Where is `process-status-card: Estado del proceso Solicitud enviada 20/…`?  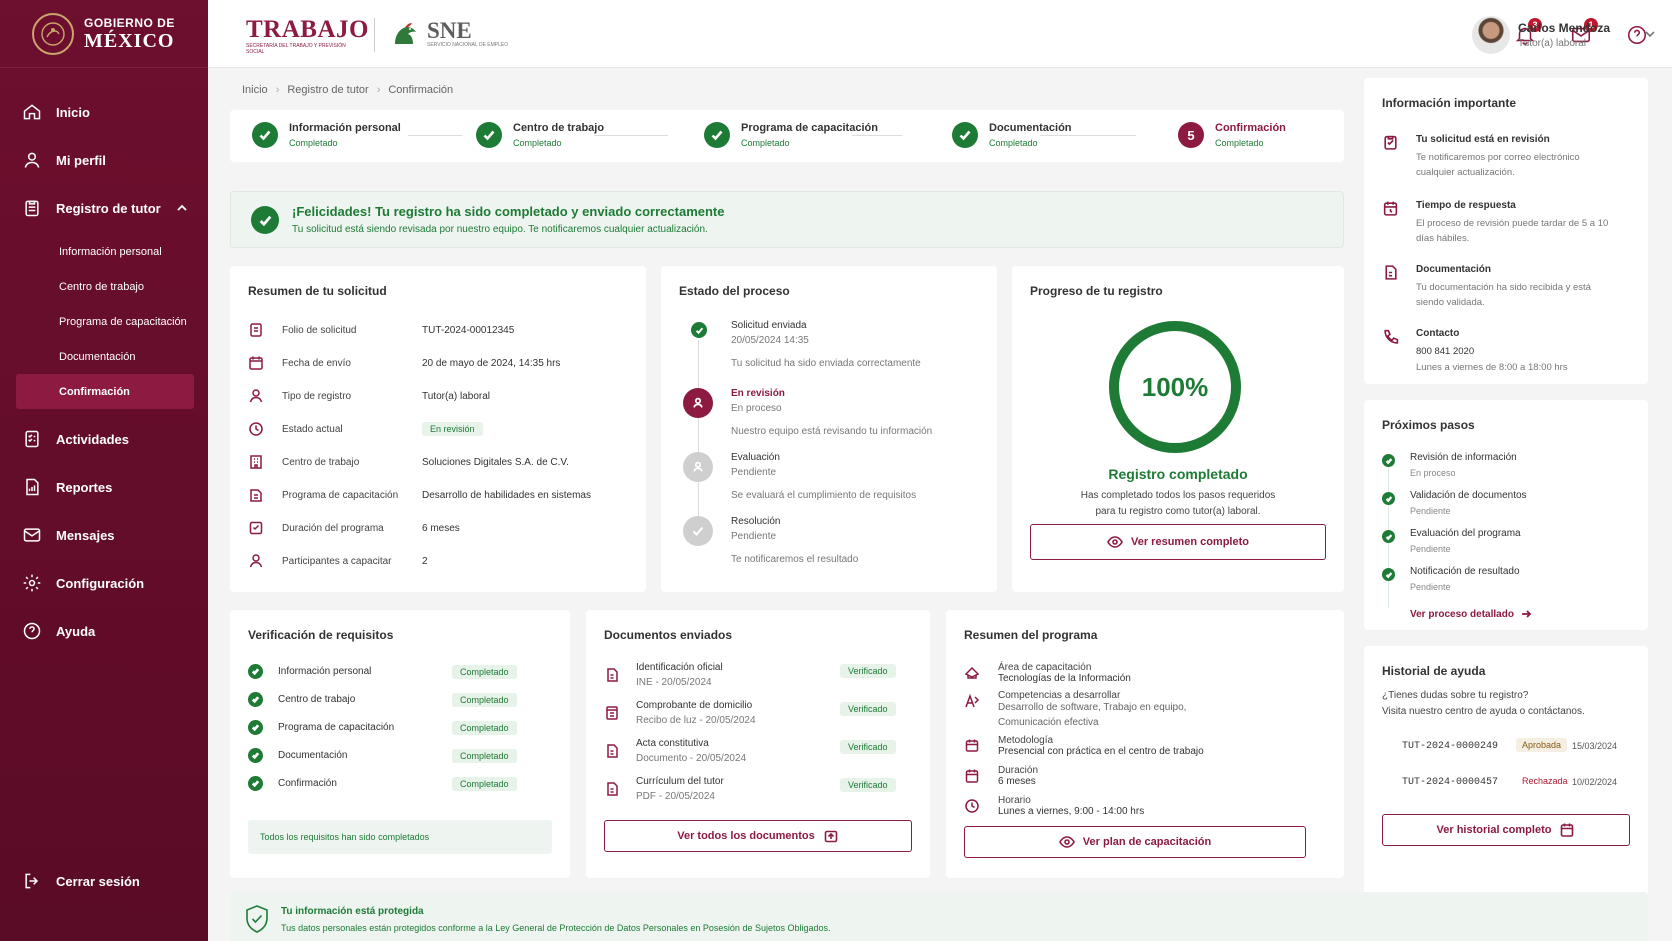
process-status-card: Estado del proceso Solicitud enviada 20/… is located at coordinates (829, 429).